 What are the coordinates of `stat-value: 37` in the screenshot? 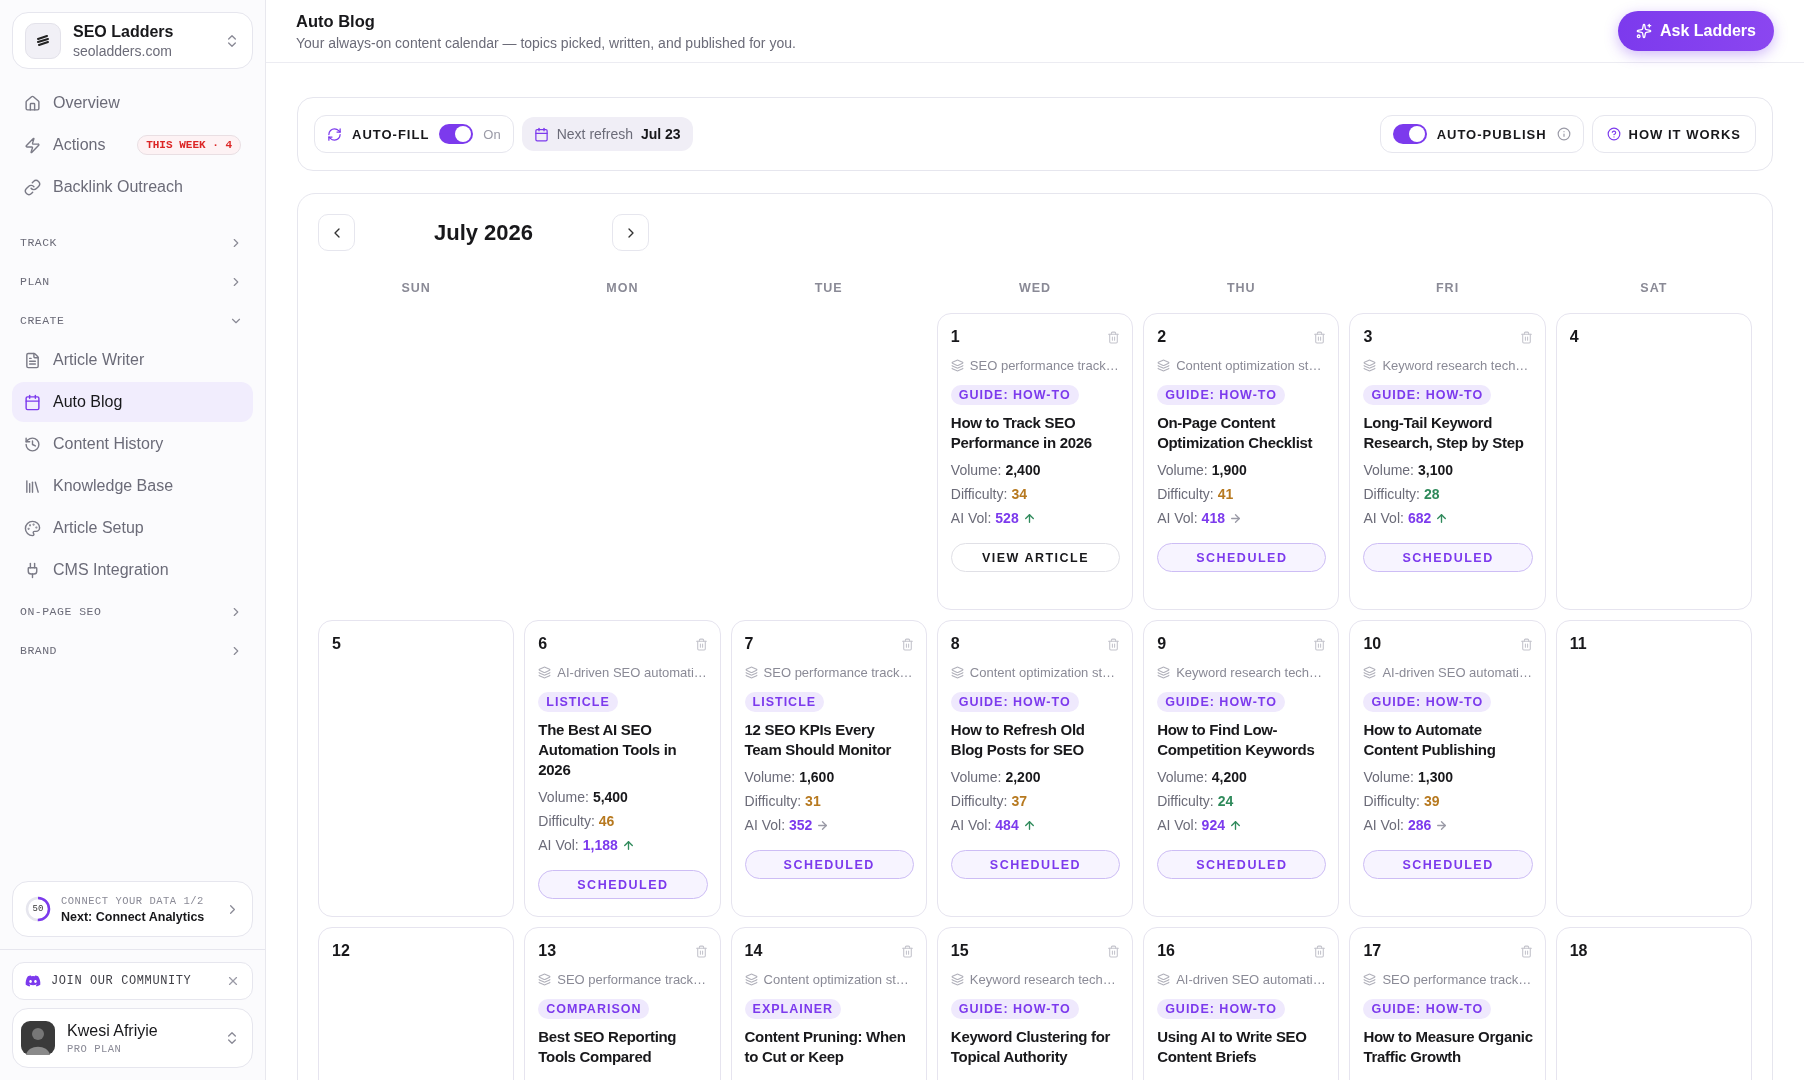 It's located at (1019, 801).